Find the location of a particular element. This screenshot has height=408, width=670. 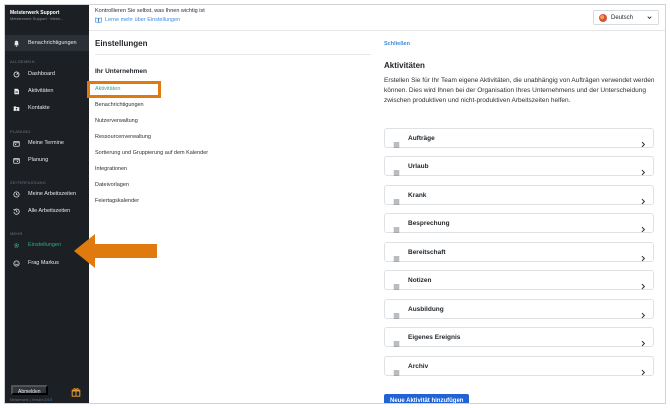

page-title: Einstellungen is located at coordinates (121, 43).